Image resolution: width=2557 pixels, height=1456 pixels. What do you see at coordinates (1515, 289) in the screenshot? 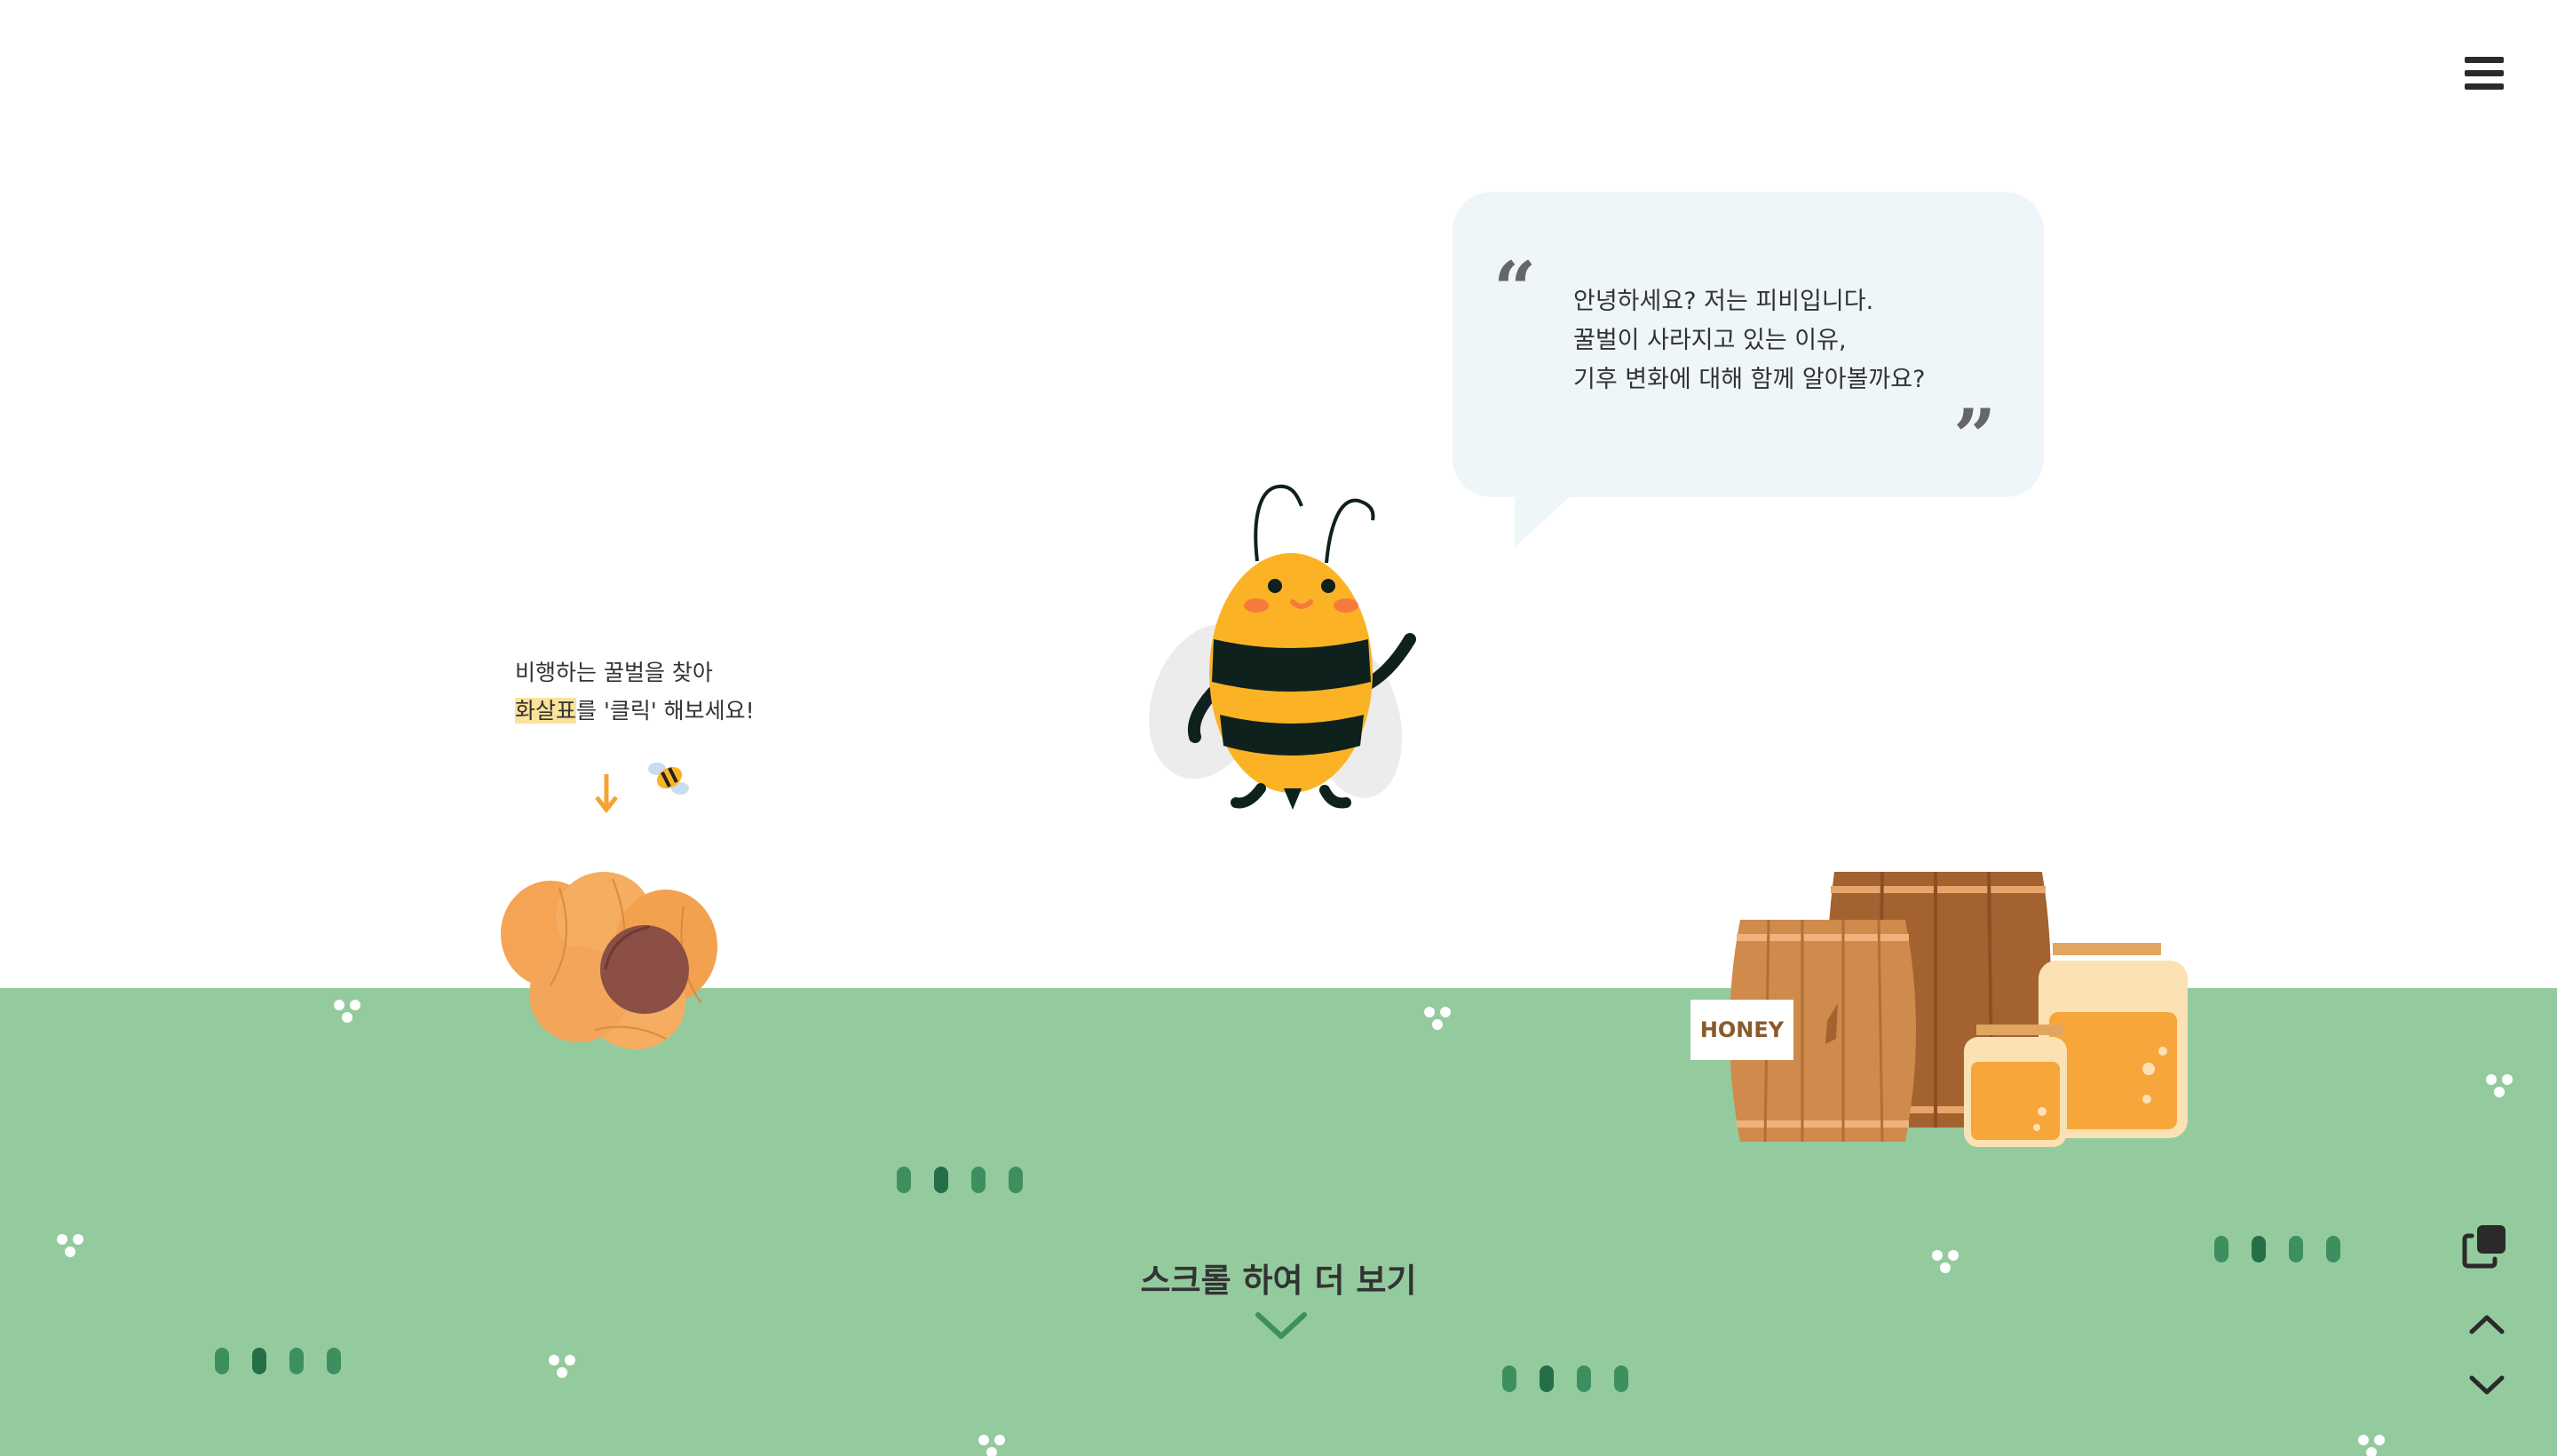
I see `open-quote-icon: “` at bounding box center [1515, 289].